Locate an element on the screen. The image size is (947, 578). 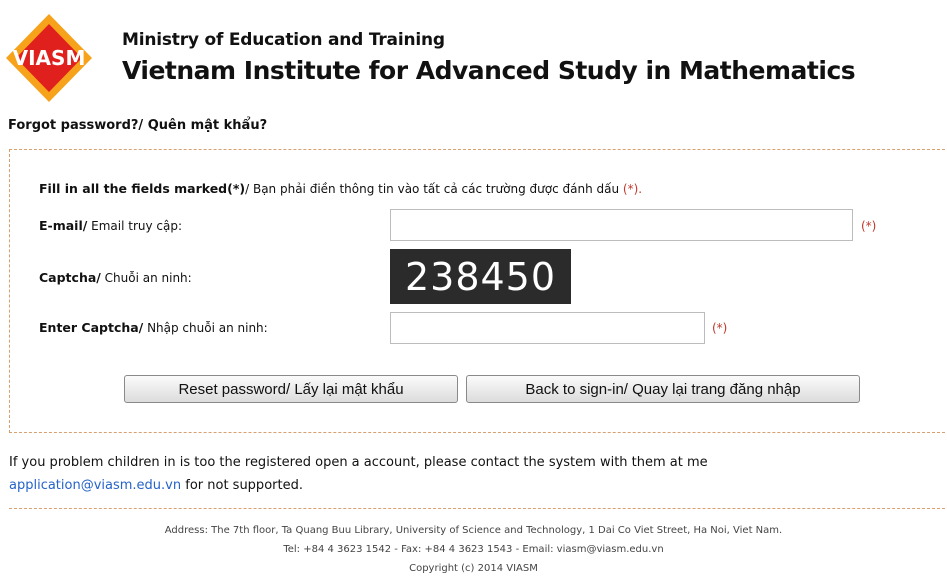
enter-captcha-label: Enter Captcha/ Nhập chuỗi an ninh: is located at coordinates (153, 327).